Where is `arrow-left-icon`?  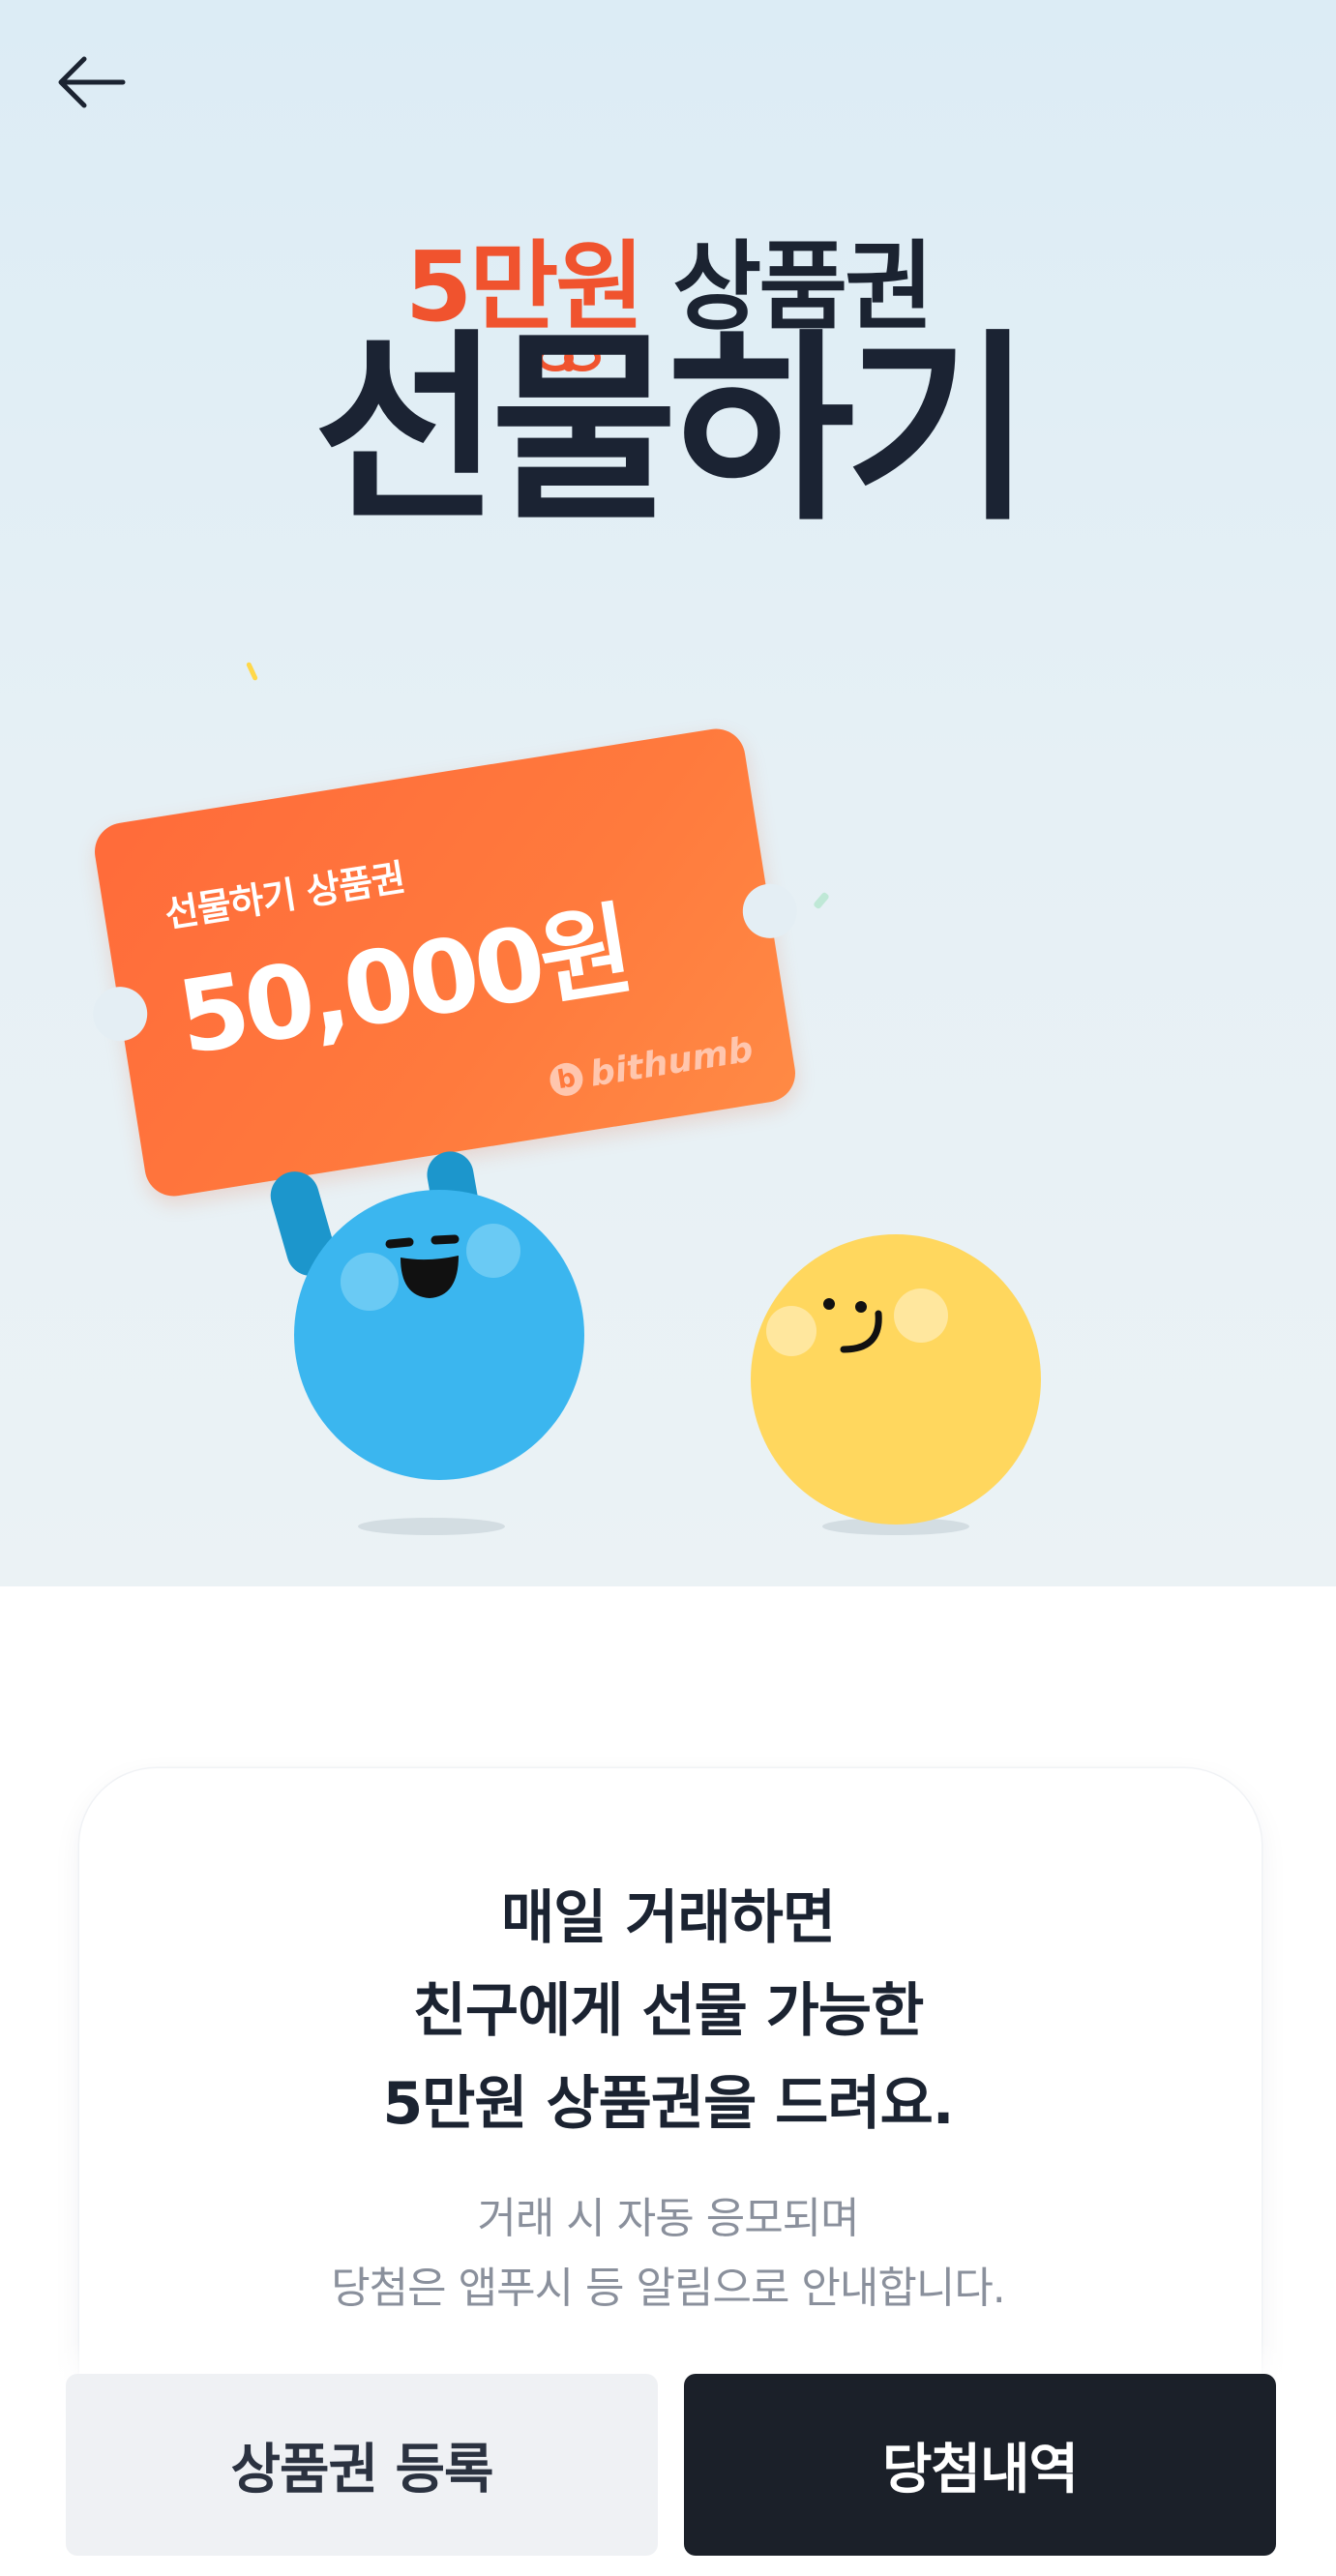
arrow-left-icon is located at coordinates (92, 82).